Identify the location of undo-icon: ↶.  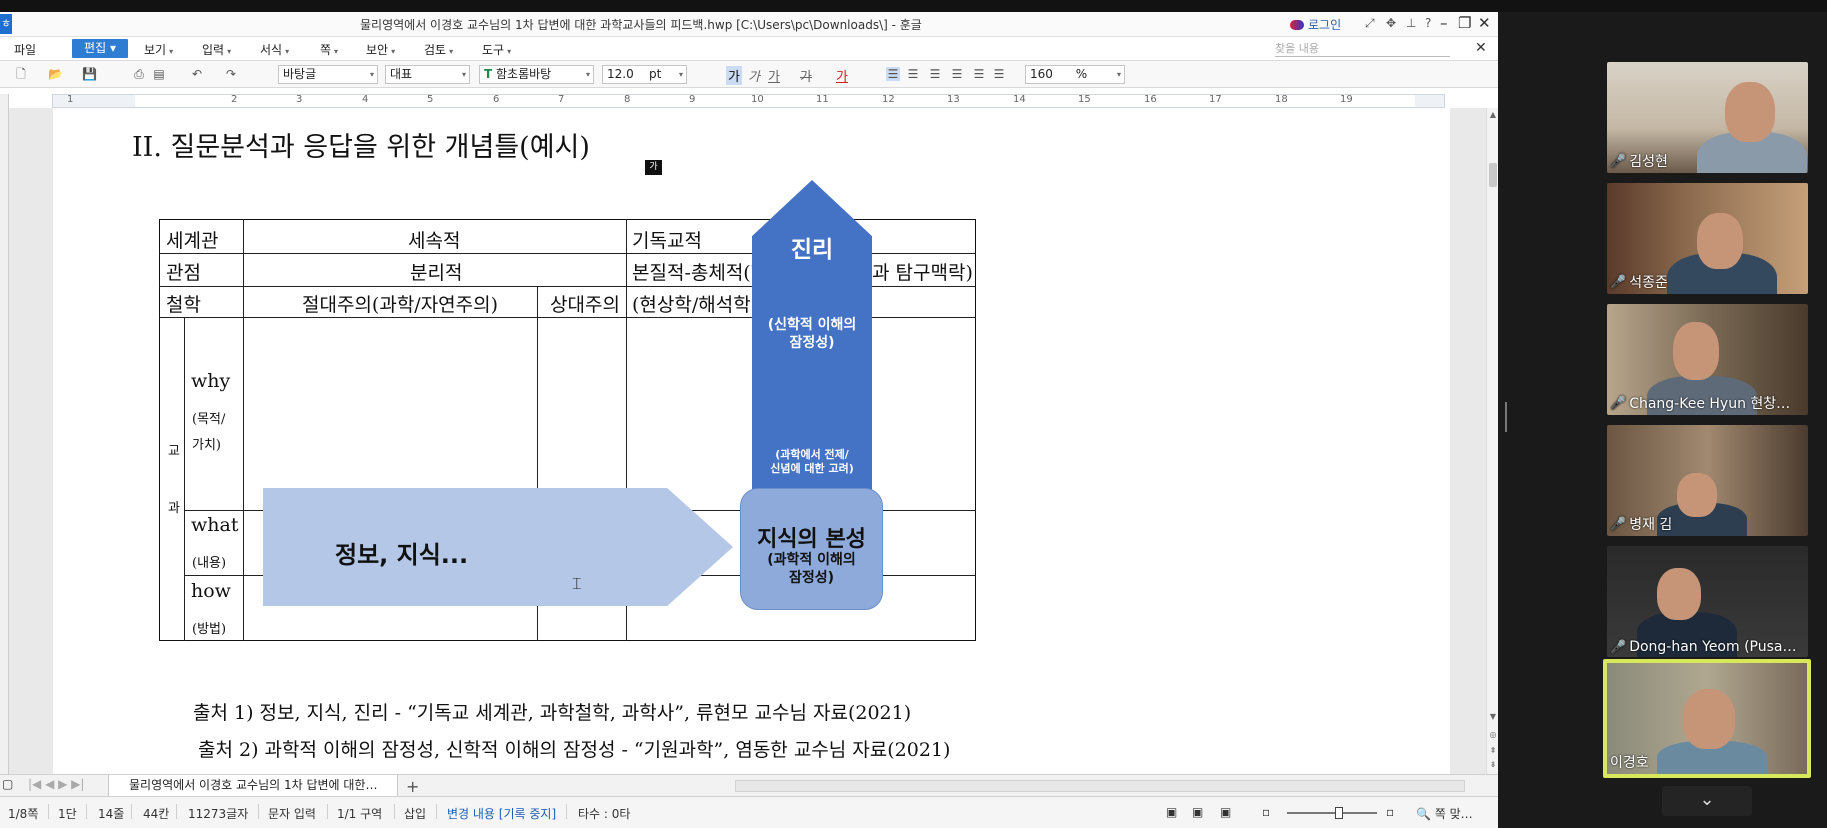
(197, 74).